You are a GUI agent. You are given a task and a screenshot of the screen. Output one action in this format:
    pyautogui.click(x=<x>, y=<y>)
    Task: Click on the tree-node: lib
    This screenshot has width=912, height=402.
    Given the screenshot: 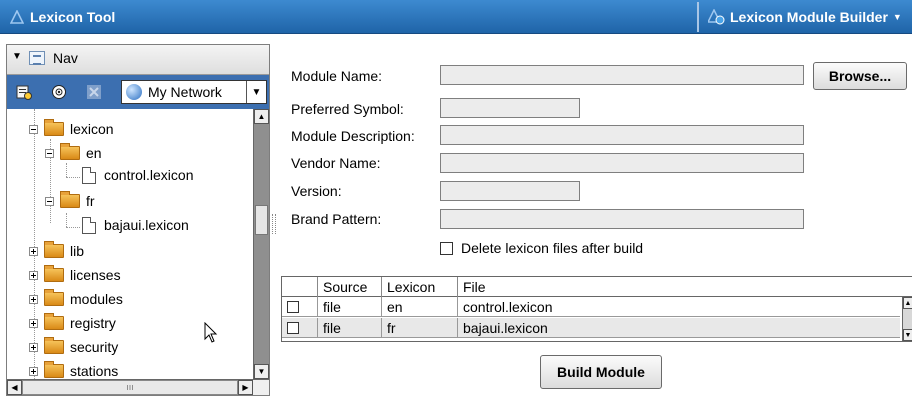 What is the action you would take?
    pyautogui.click(x=56, y=251)
    